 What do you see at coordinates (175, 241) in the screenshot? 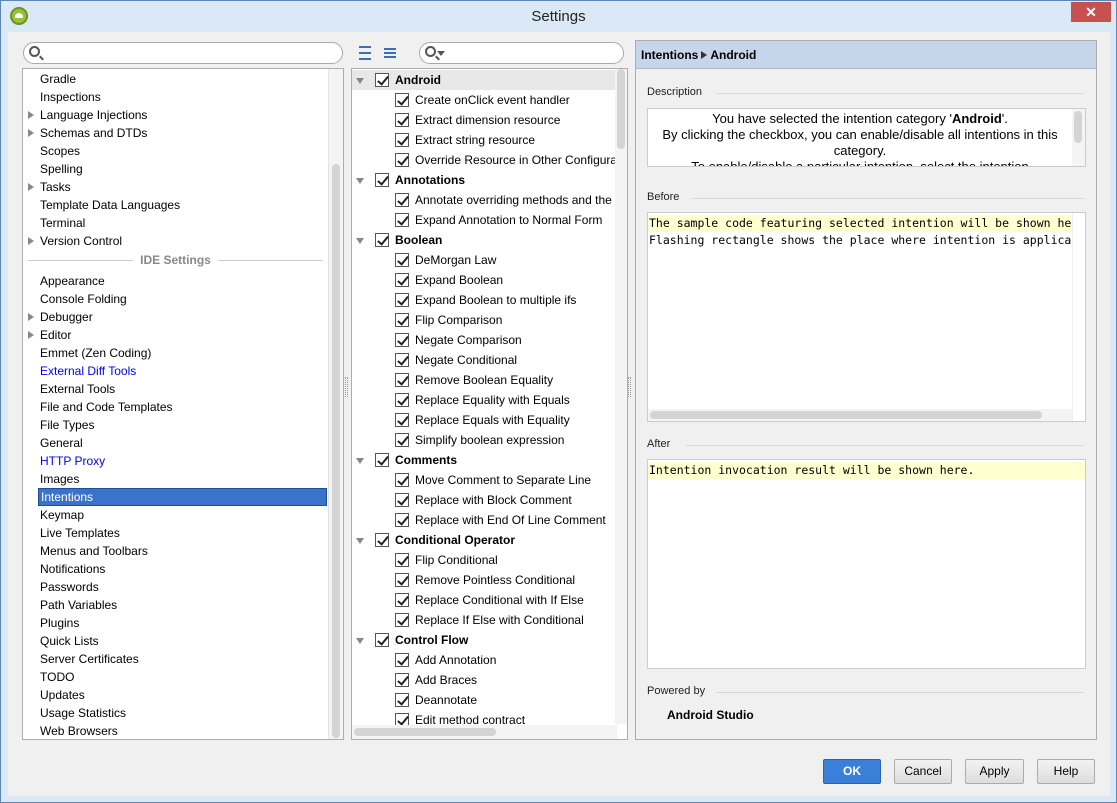
I see `settings-tree-item: Version Control` at bounding box center [175, 241].